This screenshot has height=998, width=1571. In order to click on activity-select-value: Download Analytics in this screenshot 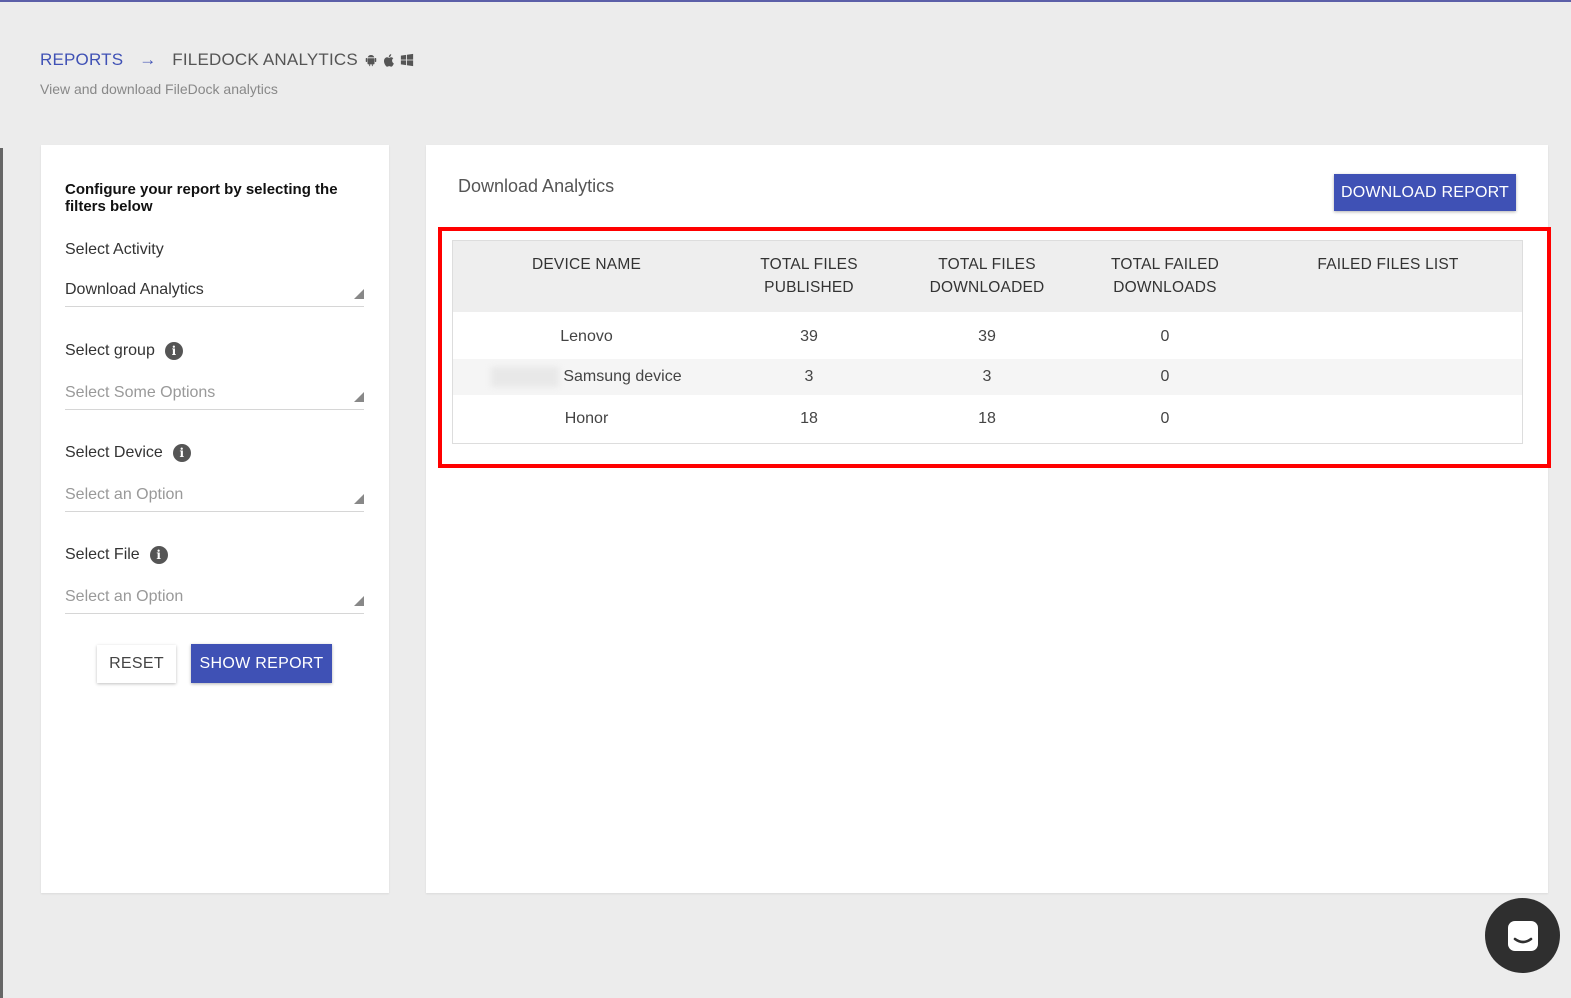, I will do `click(134, 289)`.